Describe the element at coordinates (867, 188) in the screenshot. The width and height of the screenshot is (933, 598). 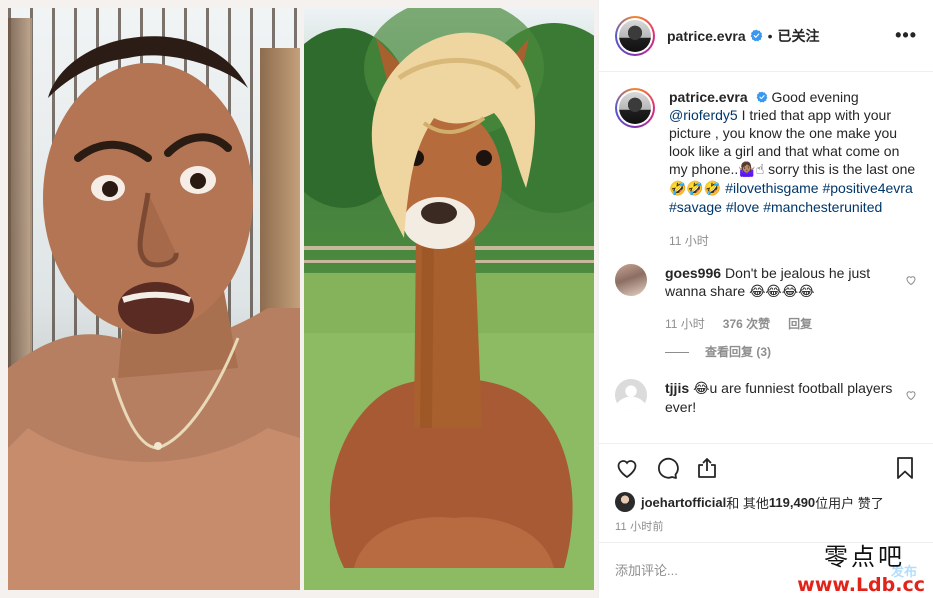
I see `hashtag-link: #positive4evra` at that location.